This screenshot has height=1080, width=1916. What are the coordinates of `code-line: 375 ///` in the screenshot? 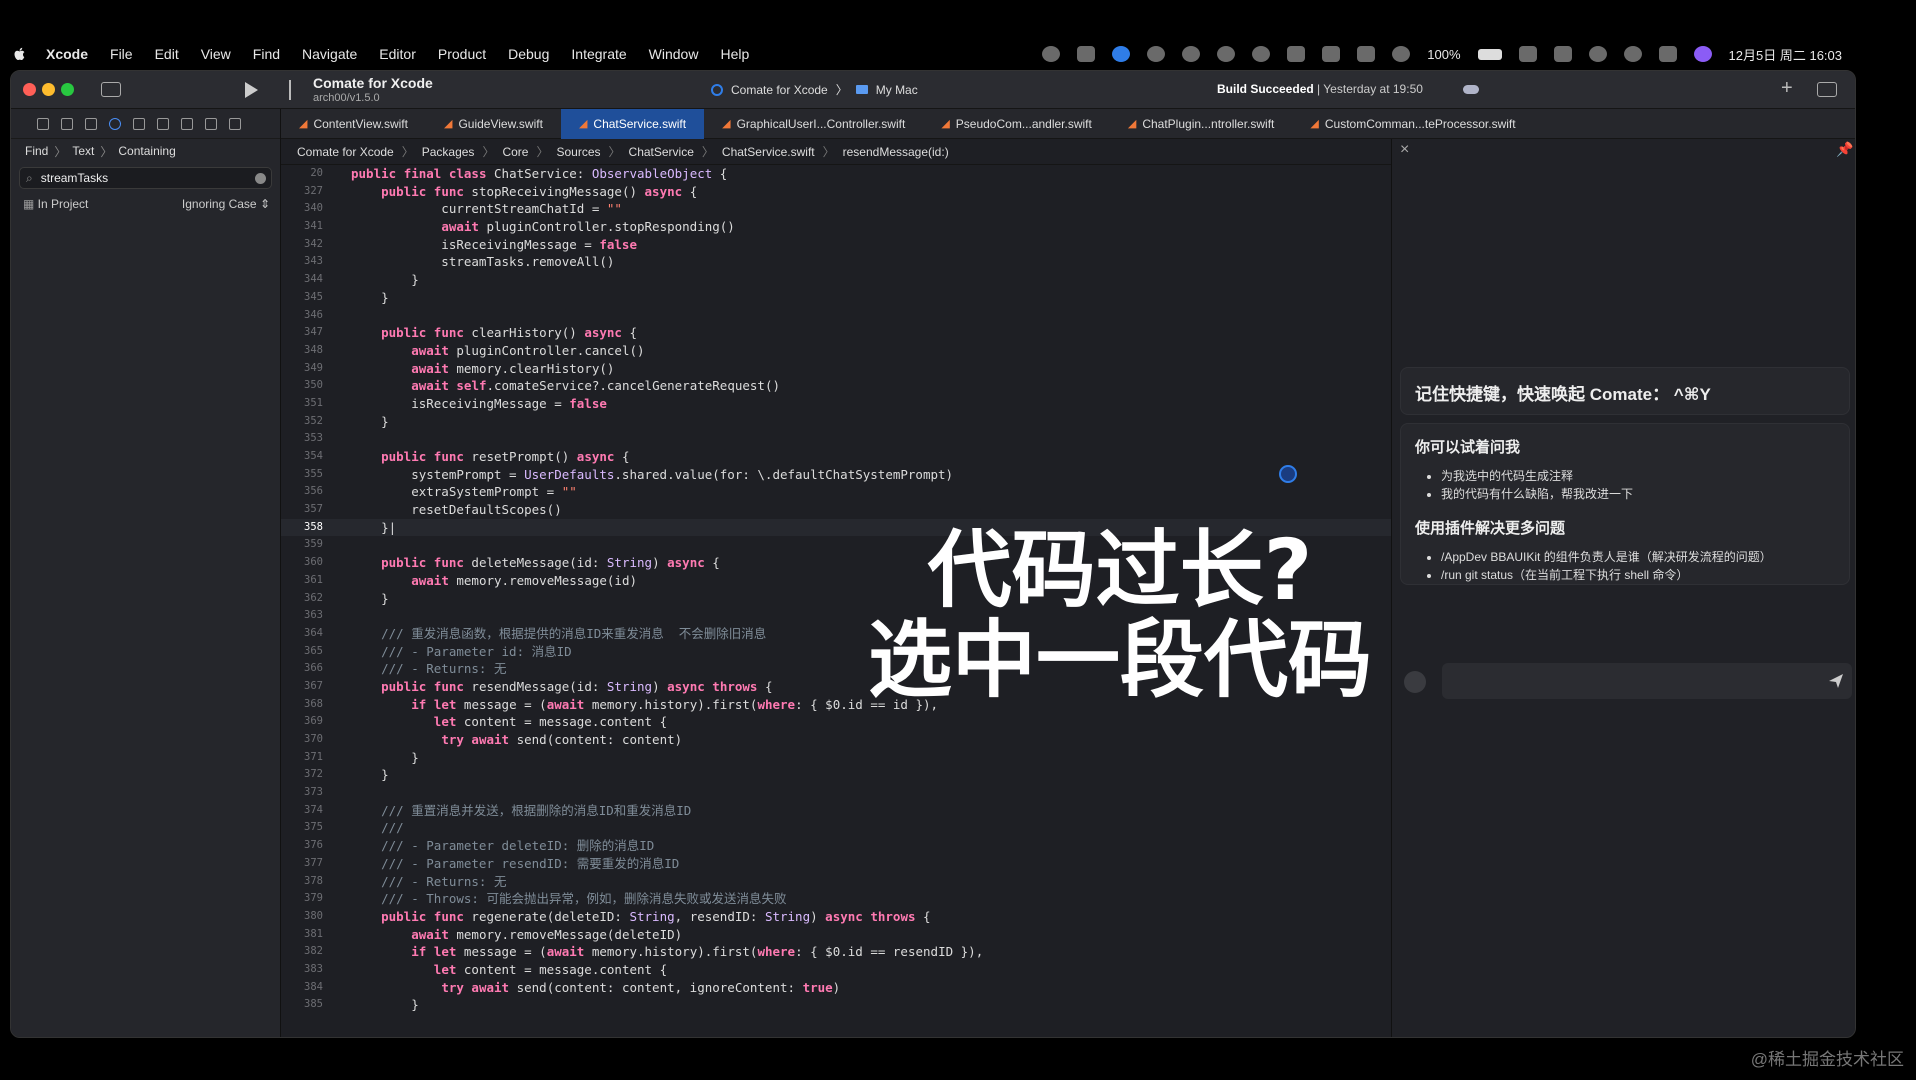 It's located at (836, 828).